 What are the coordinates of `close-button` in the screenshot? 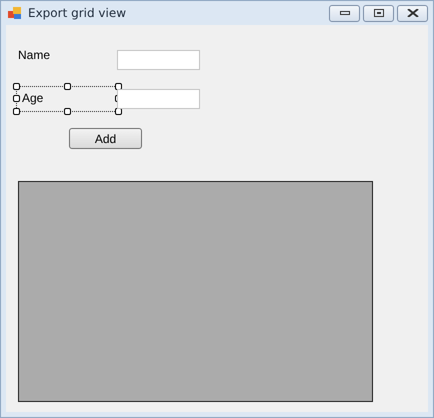 It's located at (412, 13).